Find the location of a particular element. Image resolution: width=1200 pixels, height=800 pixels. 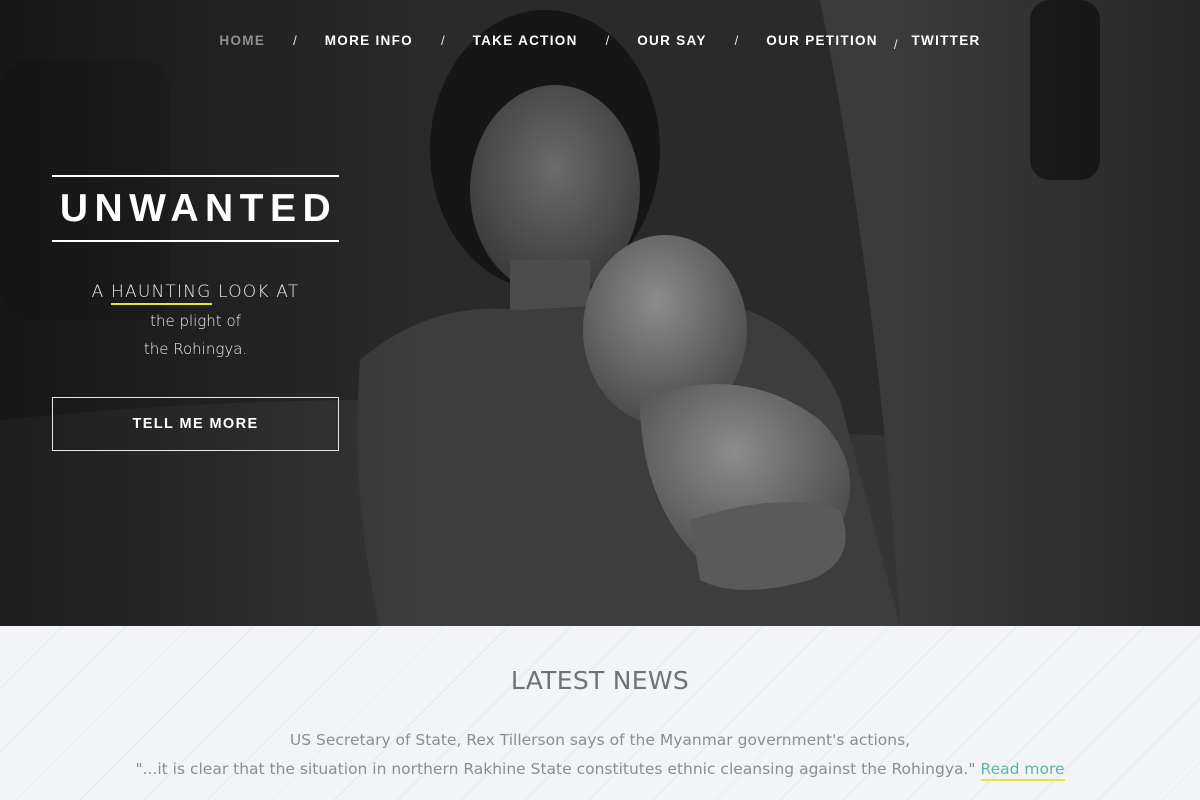

latest-news-heading: LATEST NEWS is located at coordinates (600, 680).